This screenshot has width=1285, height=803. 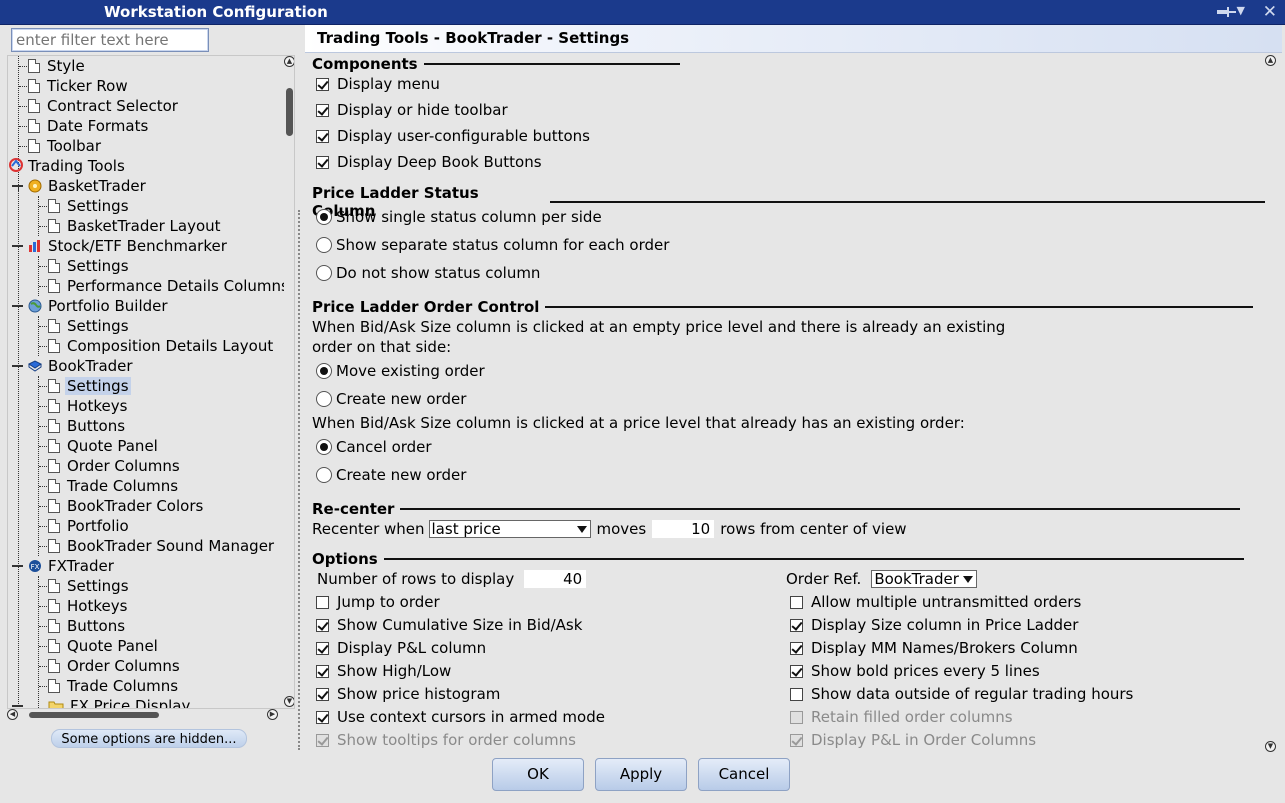 I want to click on recenter-trigger-select: last price, so click(x=509, y=529).